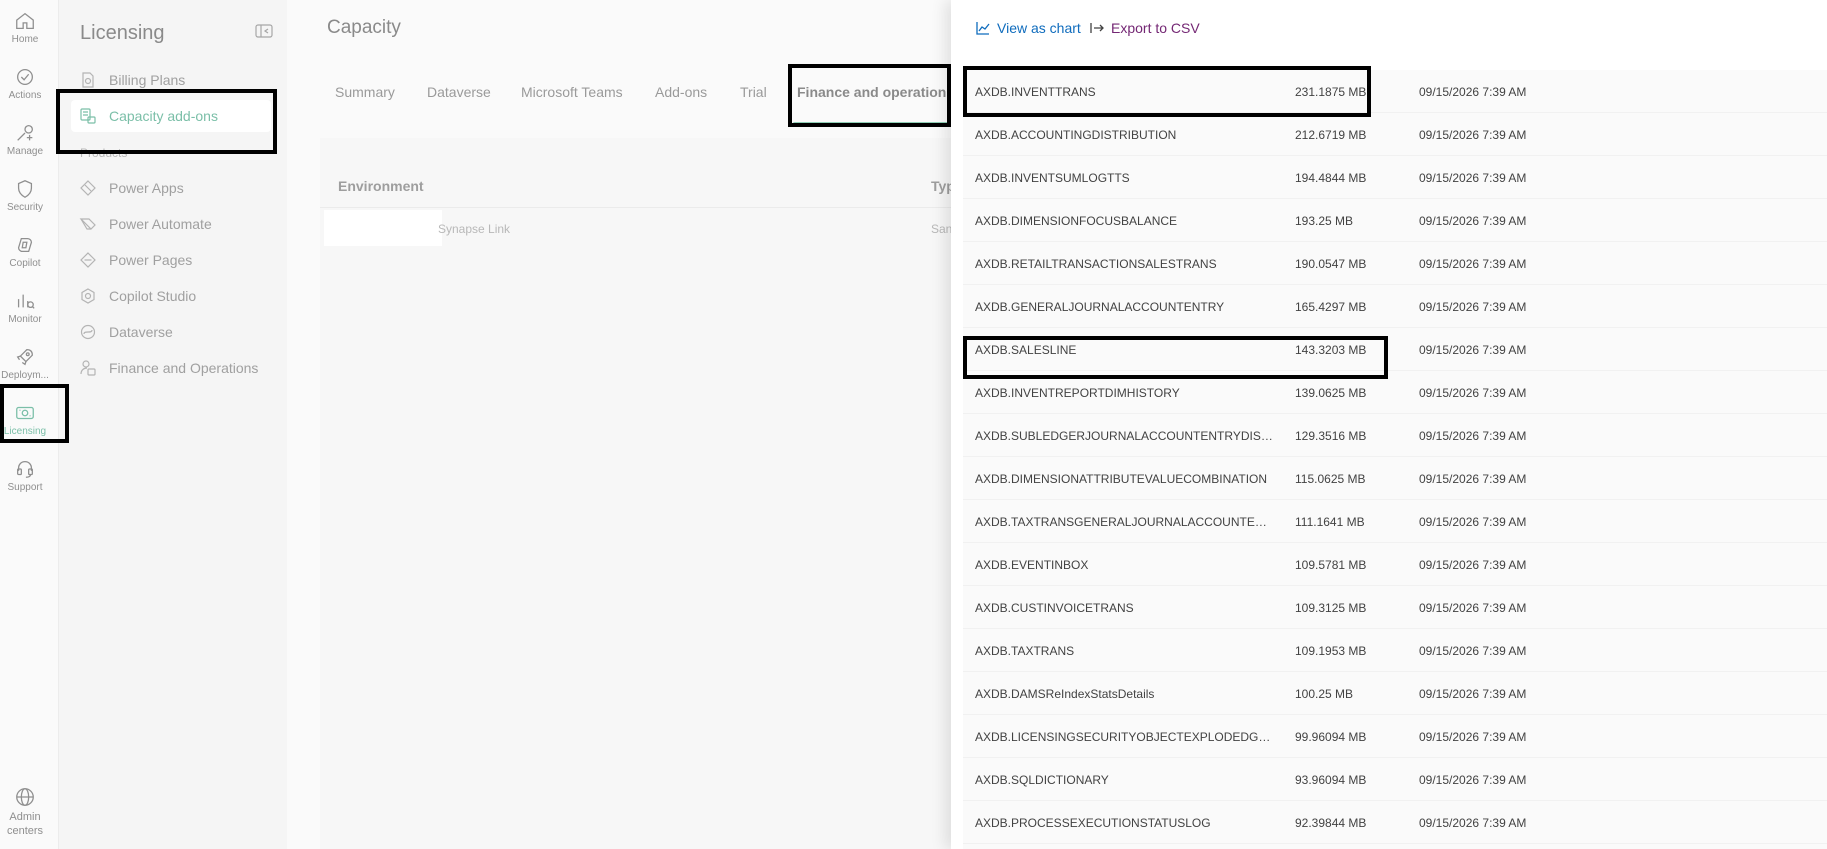 This screenshot has height=849, width=1827. Describe the element at coordinates (171, 80) in the screenshot. I see `nav-item-billing-plans: Billing Plans` at that location.